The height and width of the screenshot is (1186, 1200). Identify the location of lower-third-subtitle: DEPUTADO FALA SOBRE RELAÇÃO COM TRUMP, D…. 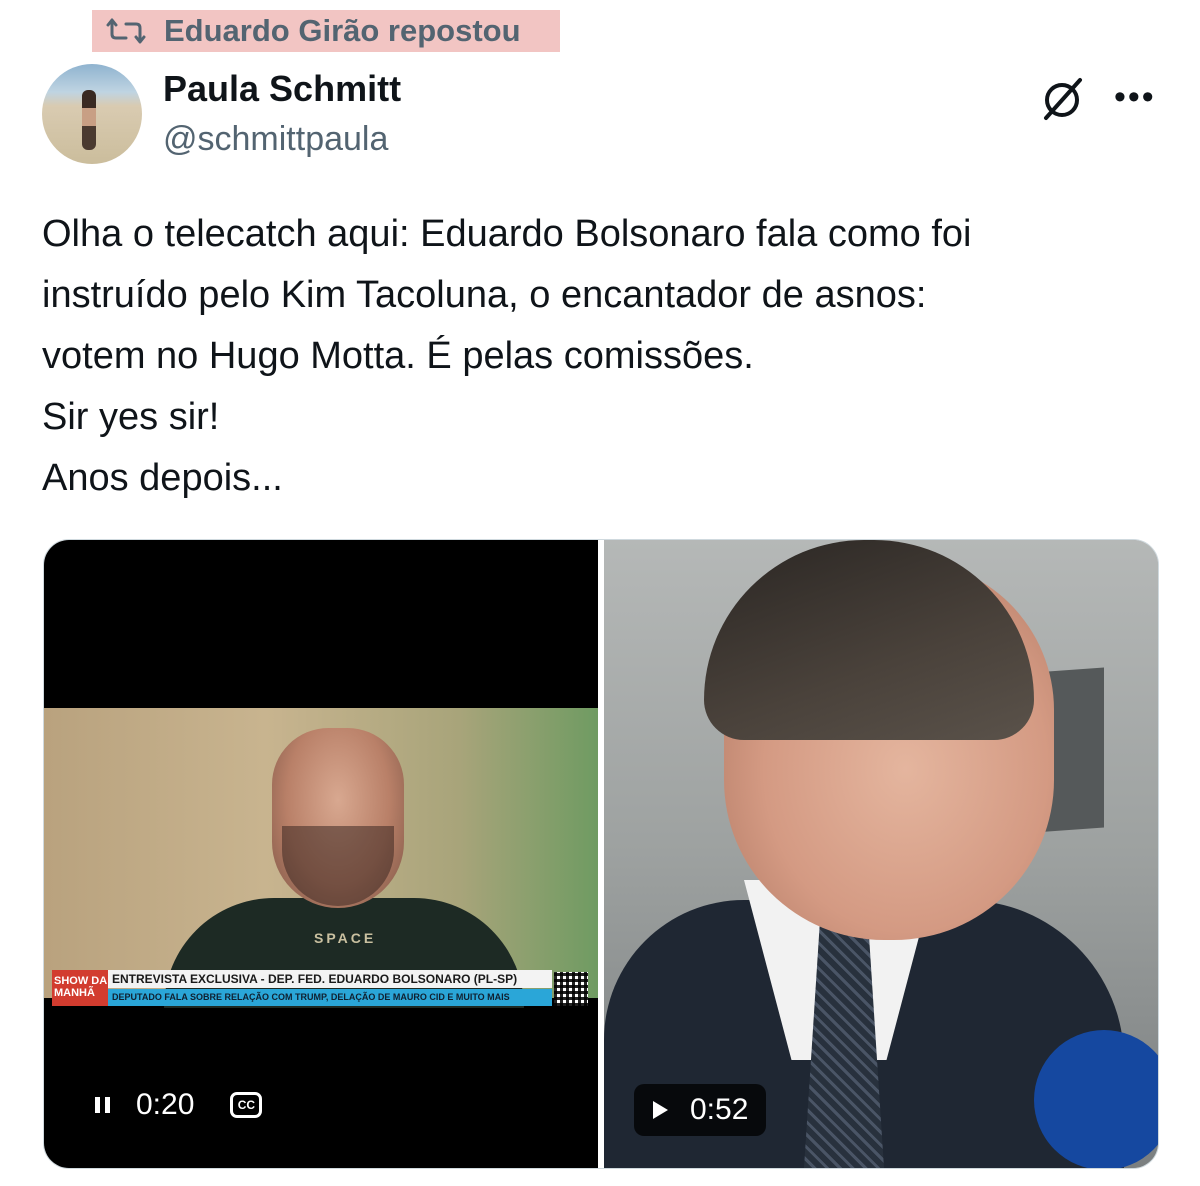
(330, 997).